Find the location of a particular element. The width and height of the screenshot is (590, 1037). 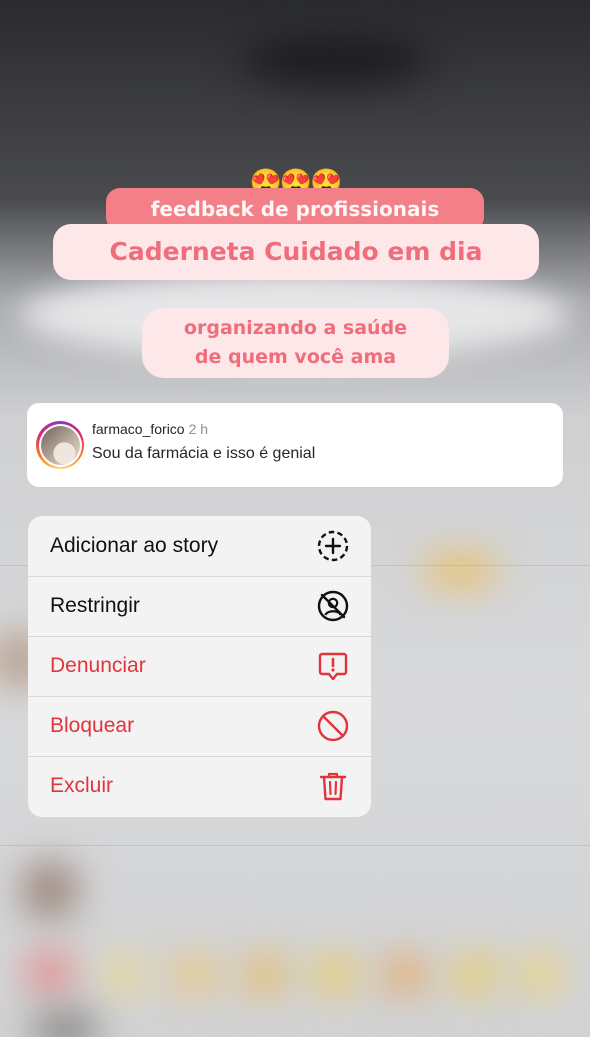

story-subtitle: organizando a saúde de quem você ama is located at coordinates (295, 343).